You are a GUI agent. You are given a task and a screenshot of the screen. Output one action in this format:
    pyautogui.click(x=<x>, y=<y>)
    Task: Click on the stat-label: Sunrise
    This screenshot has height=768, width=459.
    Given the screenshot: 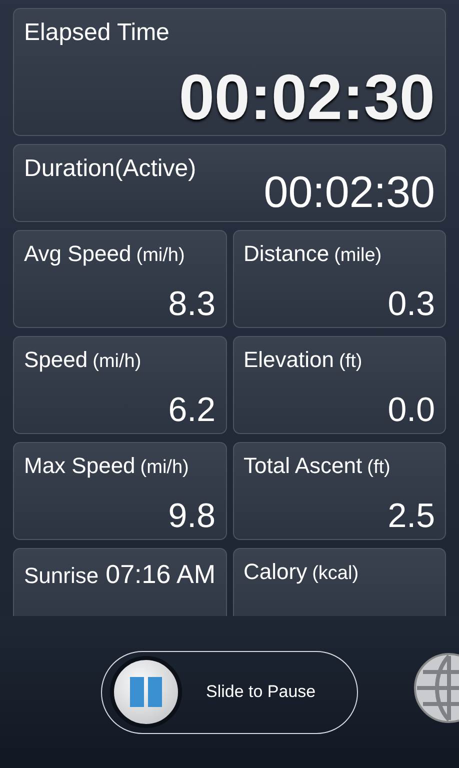 What is the action you would take?
    pyautogui.click(x=61, y=576)
    